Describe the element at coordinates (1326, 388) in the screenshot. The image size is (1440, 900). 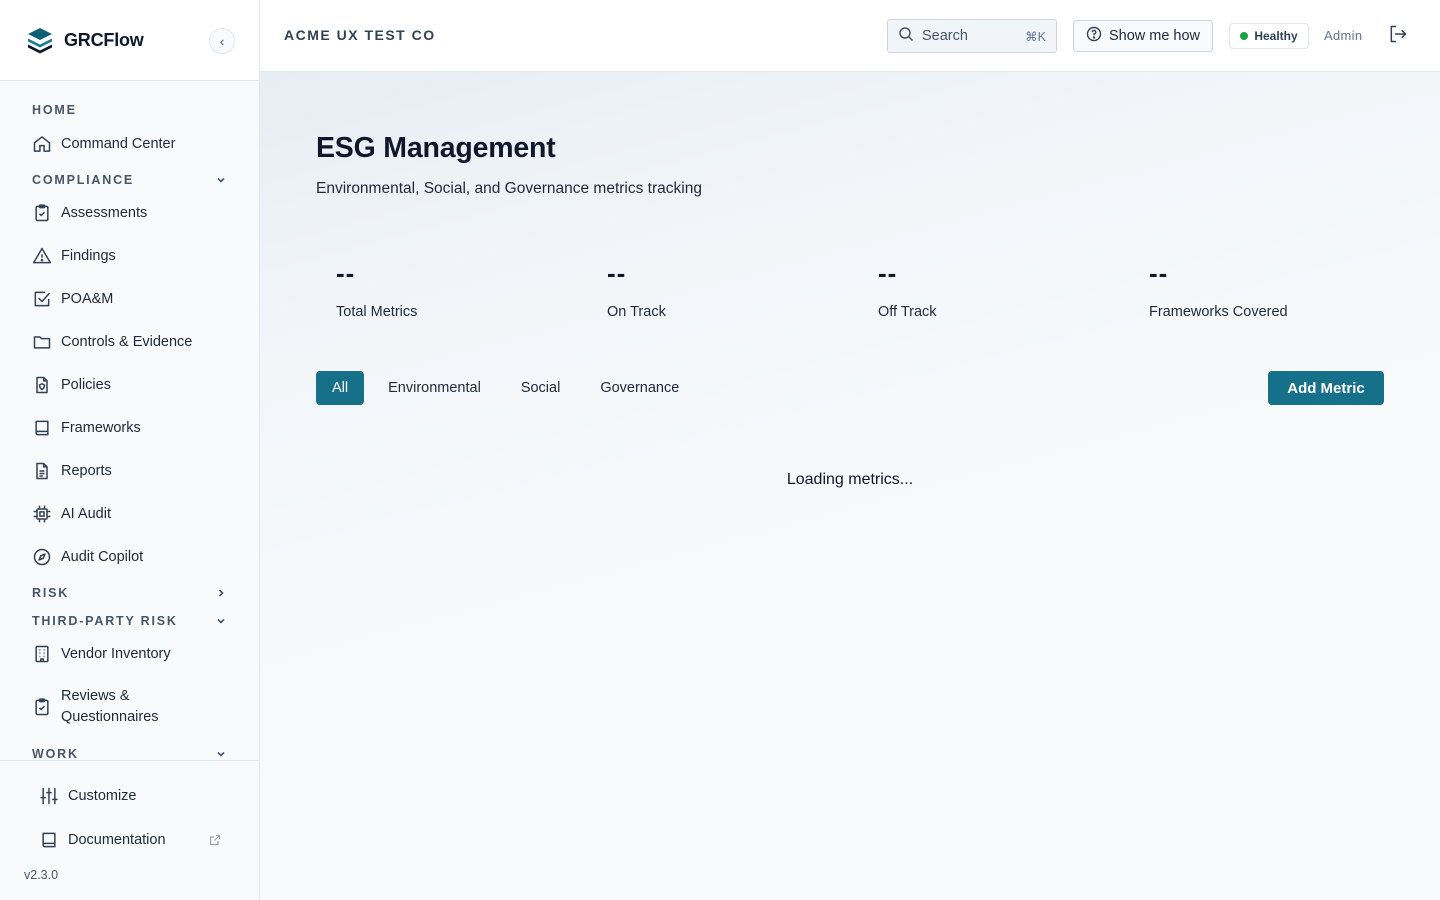
I see `add-metric-button: Add Metric` at that location.